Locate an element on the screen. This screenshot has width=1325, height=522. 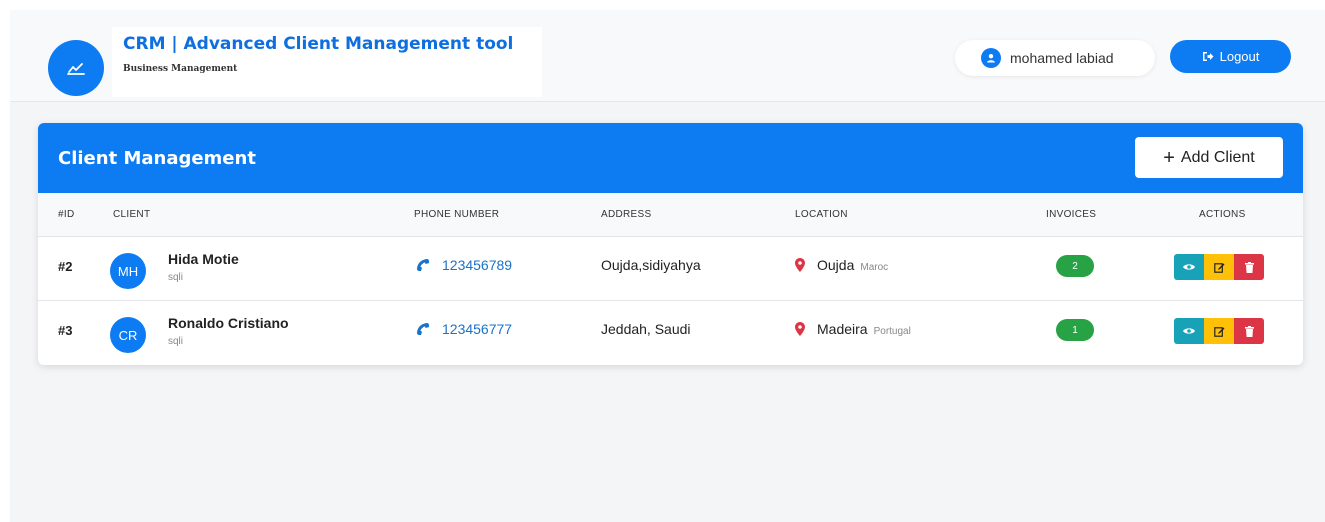
client-phone-link: 123456777 is located at coordinates (464, 329).